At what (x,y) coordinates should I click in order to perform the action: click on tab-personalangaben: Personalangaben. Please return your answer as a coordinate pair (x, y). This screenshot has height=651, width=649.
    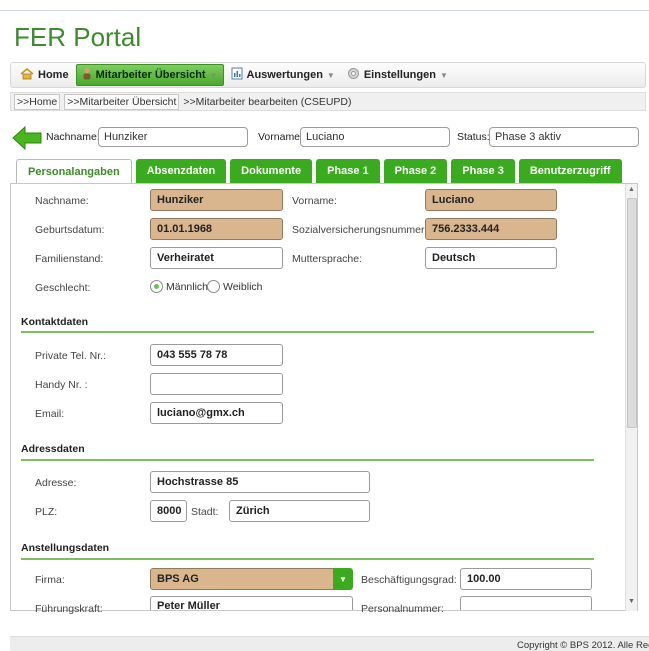
    Looking at the image, I should click on (74, 171).